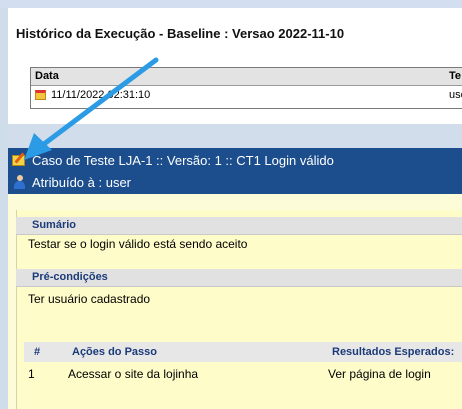 The width and height of the screenshot is (462, 409). What do you see at coordinates (114, 352) in the screenshot?
I see `column-header-step-actions: Ações do Passo` at bounding box center [114, 352].